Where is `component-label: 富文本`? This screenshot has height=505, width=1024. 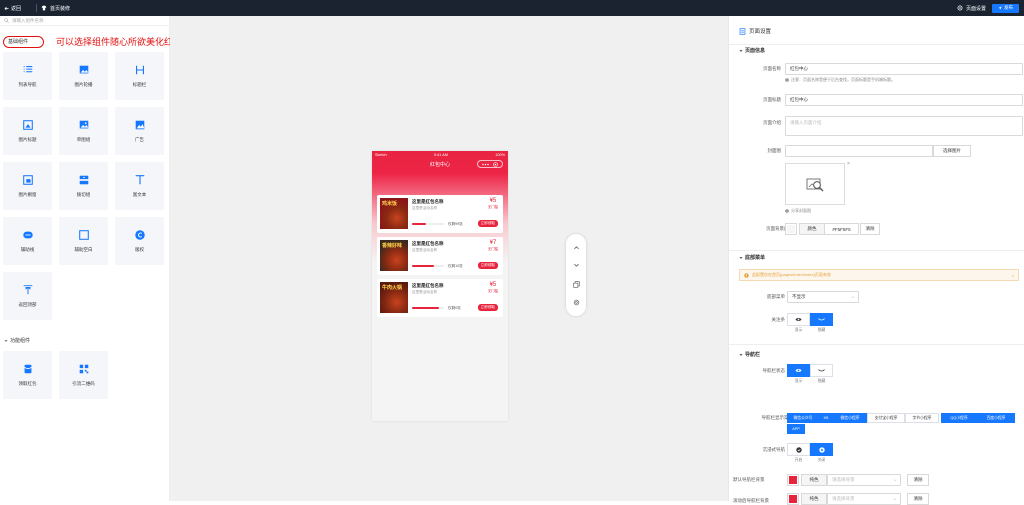
component-label: 富文本 is located at coordinates (140, 195).